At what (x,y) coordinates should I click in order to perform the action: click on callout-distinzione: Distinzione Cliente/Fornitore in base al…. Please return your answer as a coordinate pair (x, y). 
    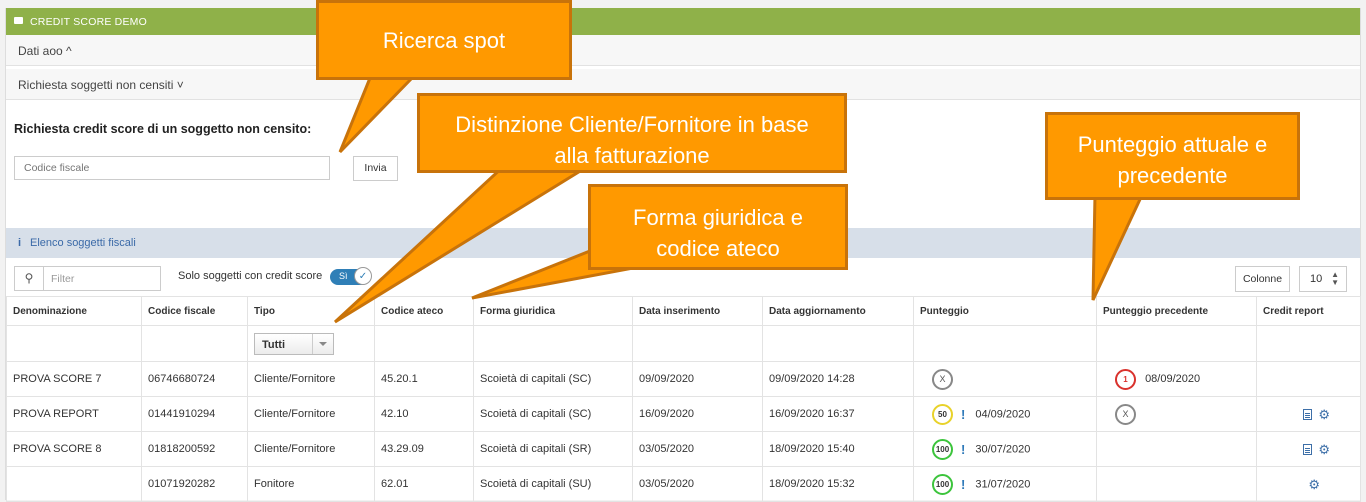
    Looking at the image, I should click on (632, 133).